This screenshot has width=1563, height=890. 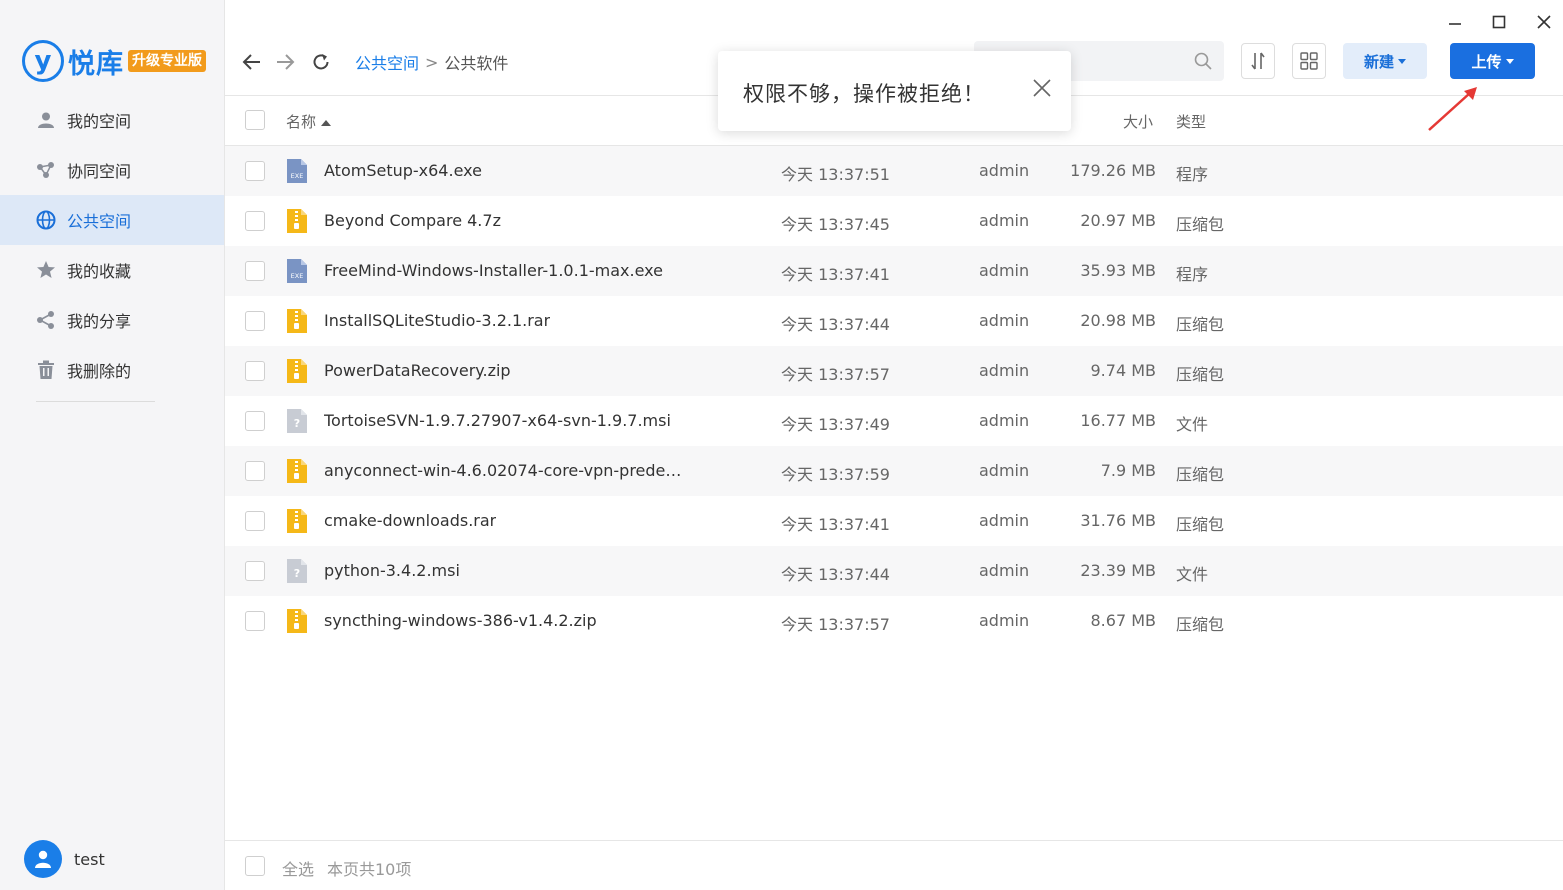 I want to click on column-header-size: 大小, so click(x=1138, y=121).